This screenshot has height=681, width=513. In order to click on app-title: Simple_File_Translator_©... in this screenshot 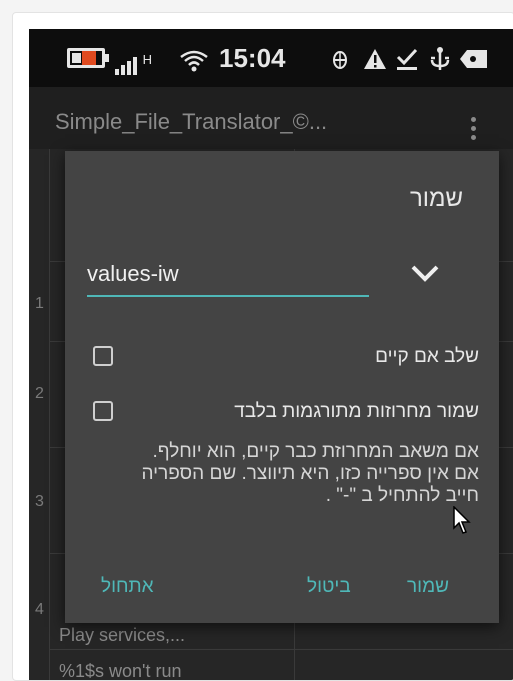, I will do `click(191, 121)`.